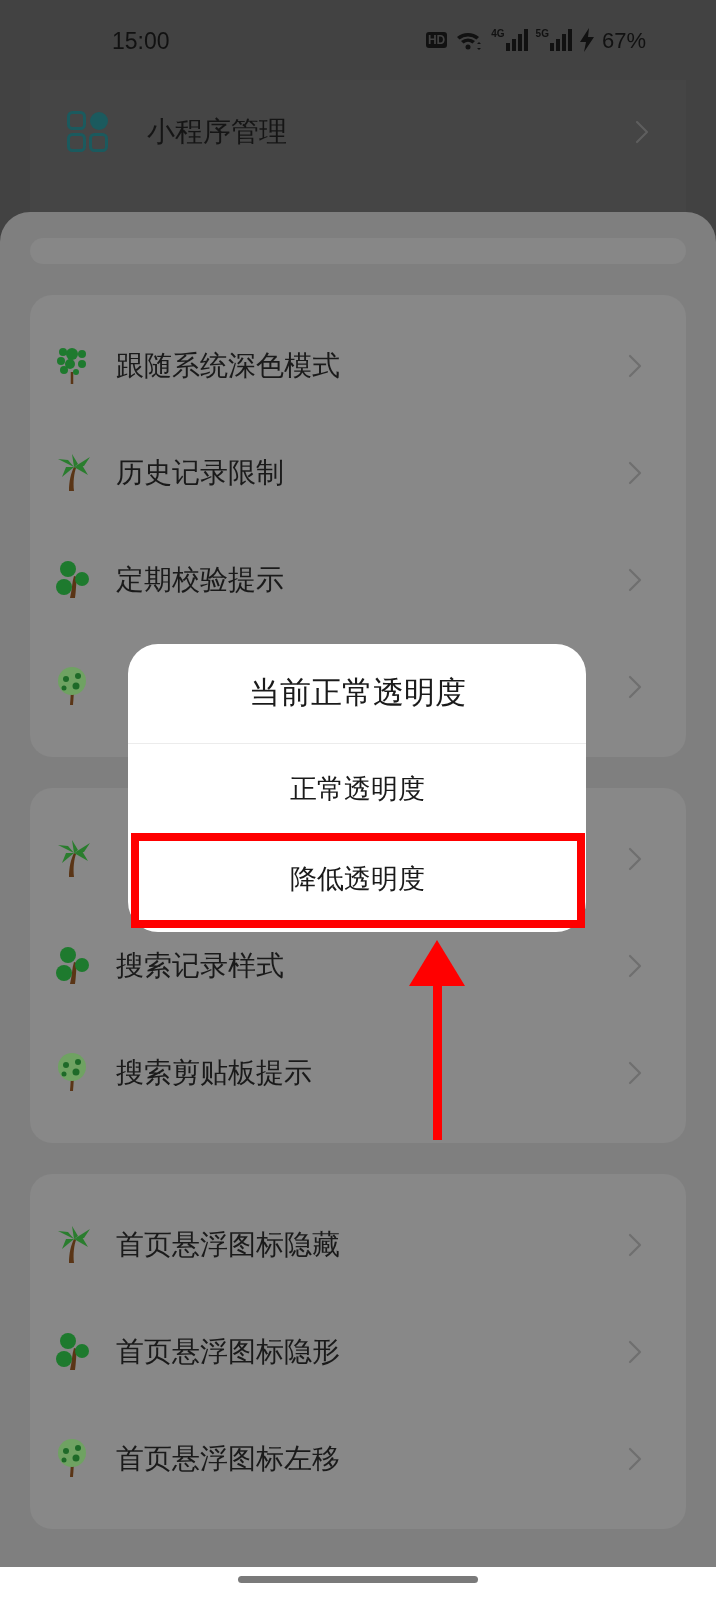  What do you see at coordinates (357, 693) in the screenshot?
I see `dialog-title: 当前正常透明度` at bounding box center [357, 693].